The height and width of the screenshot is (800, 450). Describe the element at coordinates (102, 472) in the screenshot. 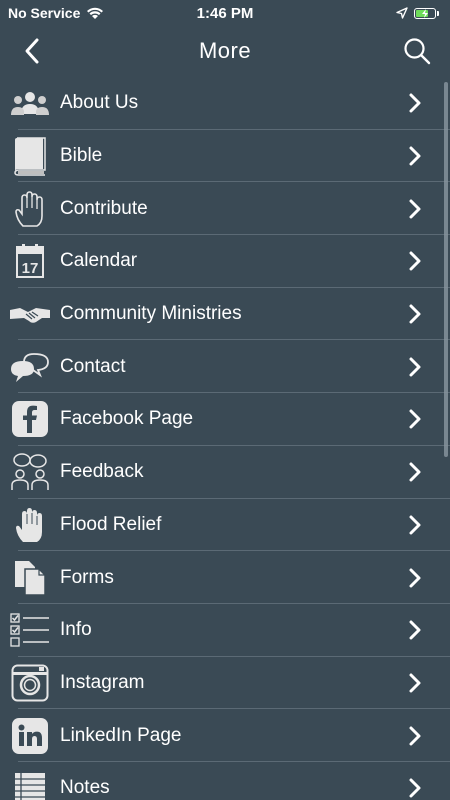

I see `menu-item-label: Feedback` at that location.